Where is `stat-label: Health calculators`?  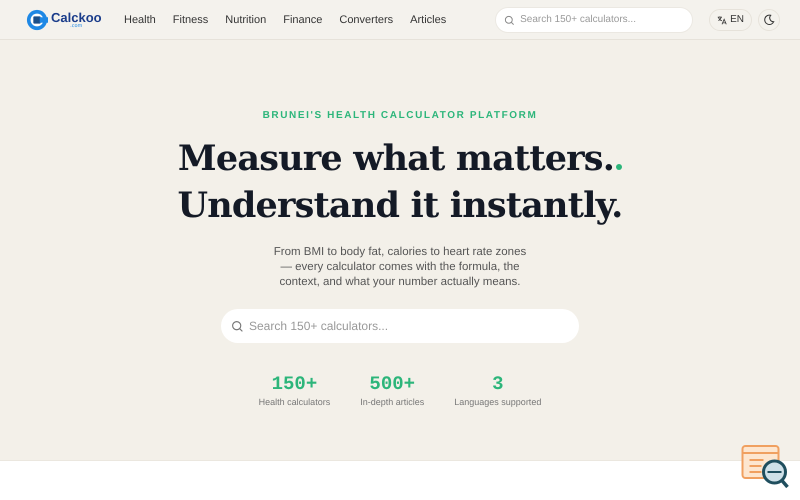
stat-label: Health calculators is located at coordinates (294, 402).